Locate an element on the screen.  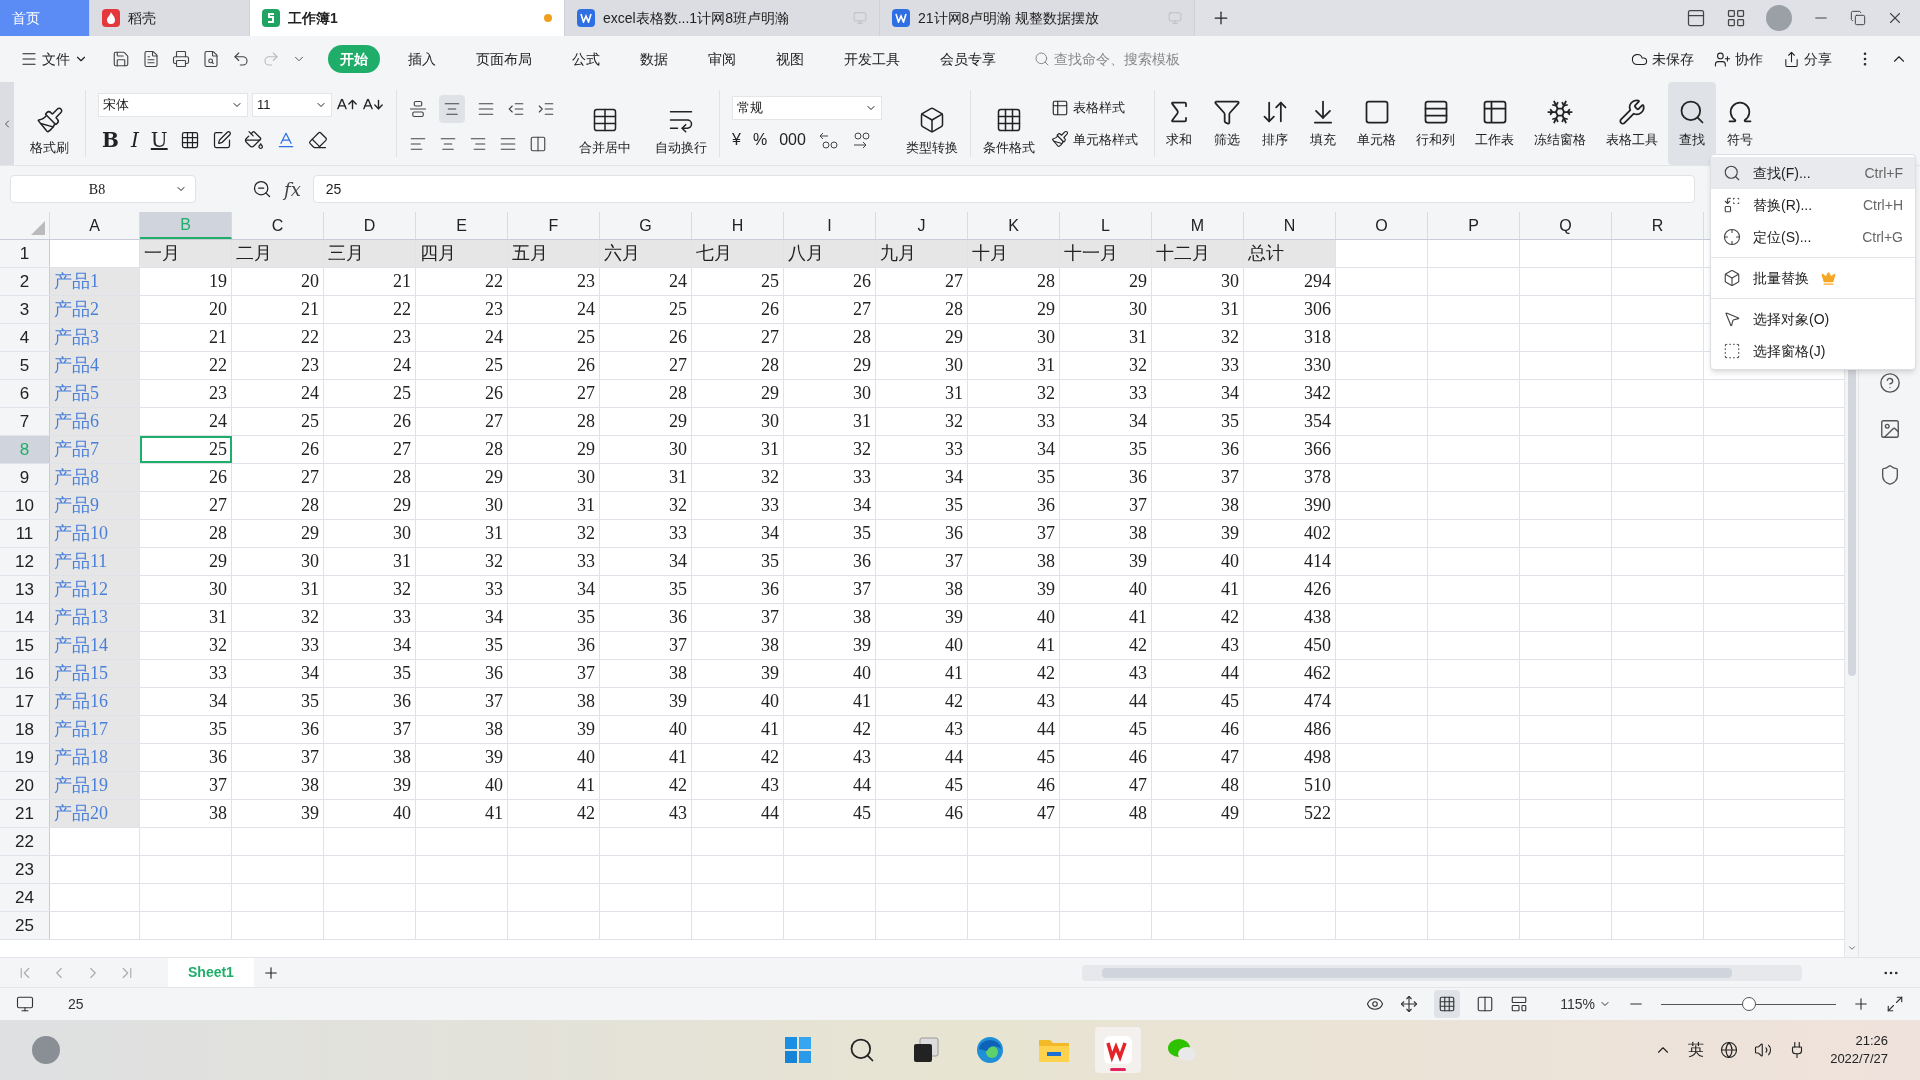
table-cell: 29 is located at coordinates (1014, 309).